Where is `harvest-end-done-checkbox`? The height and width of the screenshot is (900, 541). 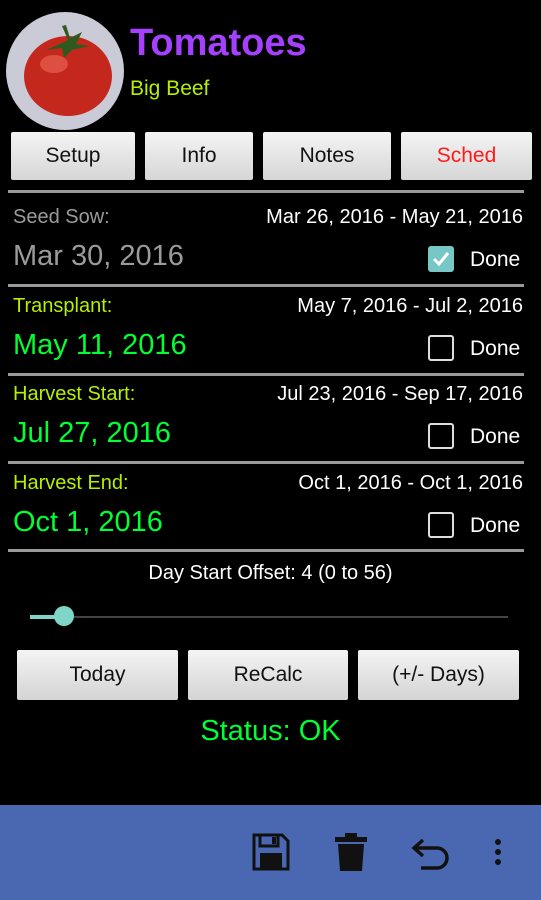
harvest-end-done-checkbox is located at coordinates (441, 525).